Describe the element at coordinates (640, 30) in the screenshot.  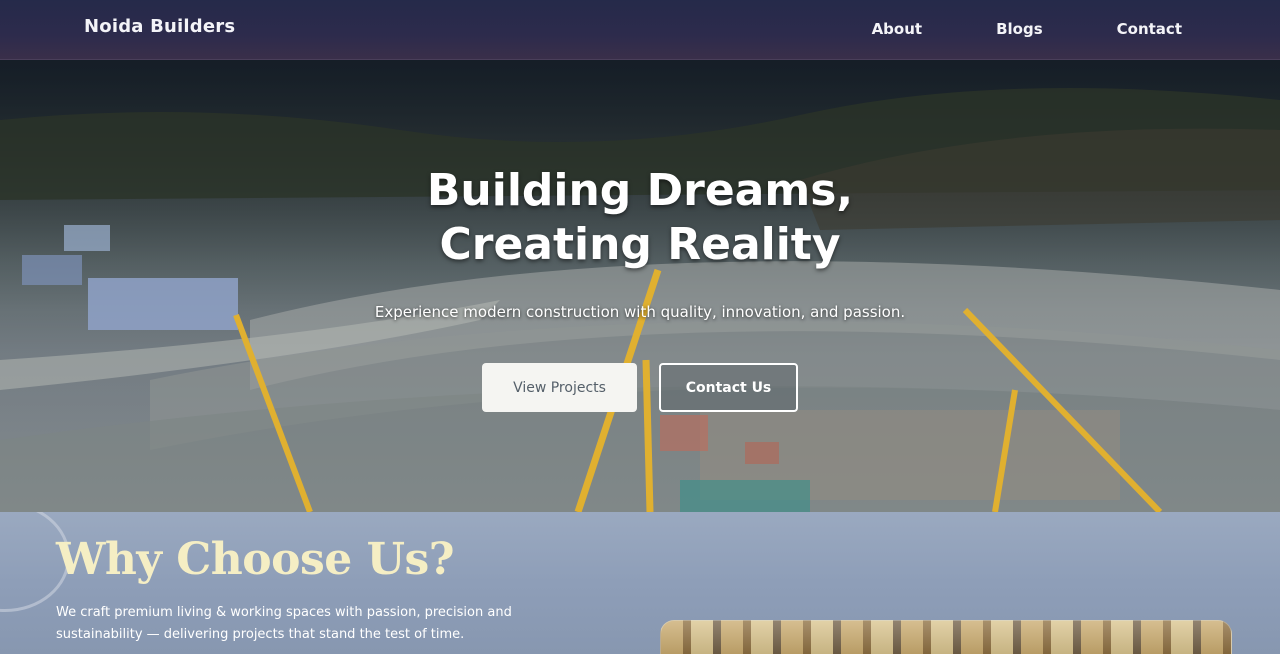
I see `navbar: Noida Builders About Blogs Contact` at that location.